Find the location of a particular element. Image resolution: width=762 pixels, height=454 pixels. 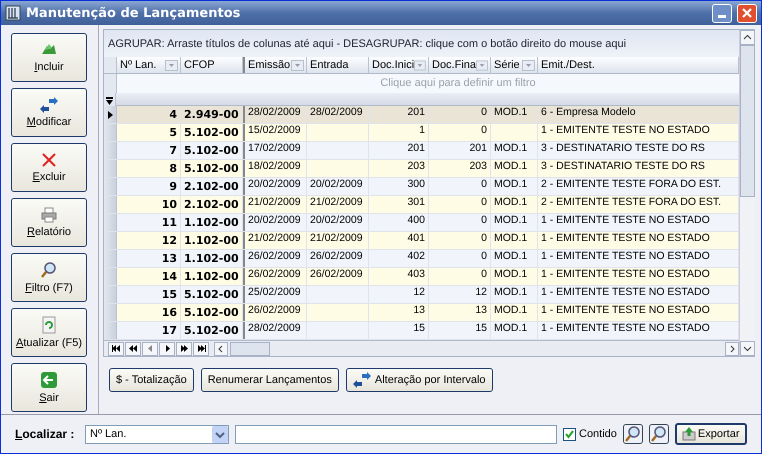

app-icon is located at coordinates (13, 13).